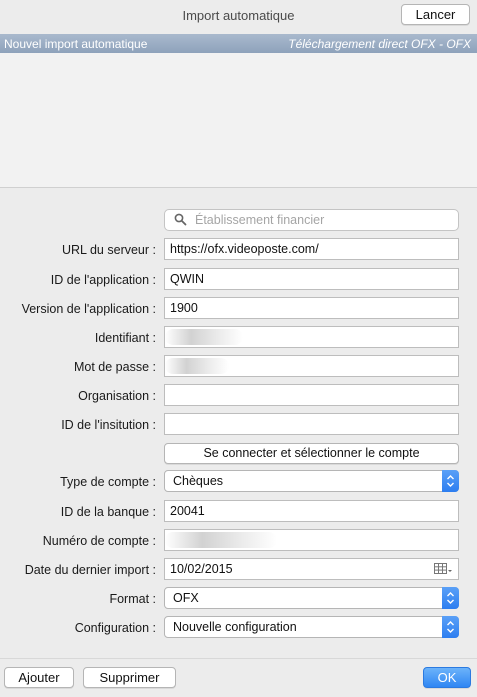 This screenshot has height=697, width=477. What do you see at coordinates (311, 511) in the screenshot?
I see `bank-id-input: 20041` at bounding box center [311, 511].